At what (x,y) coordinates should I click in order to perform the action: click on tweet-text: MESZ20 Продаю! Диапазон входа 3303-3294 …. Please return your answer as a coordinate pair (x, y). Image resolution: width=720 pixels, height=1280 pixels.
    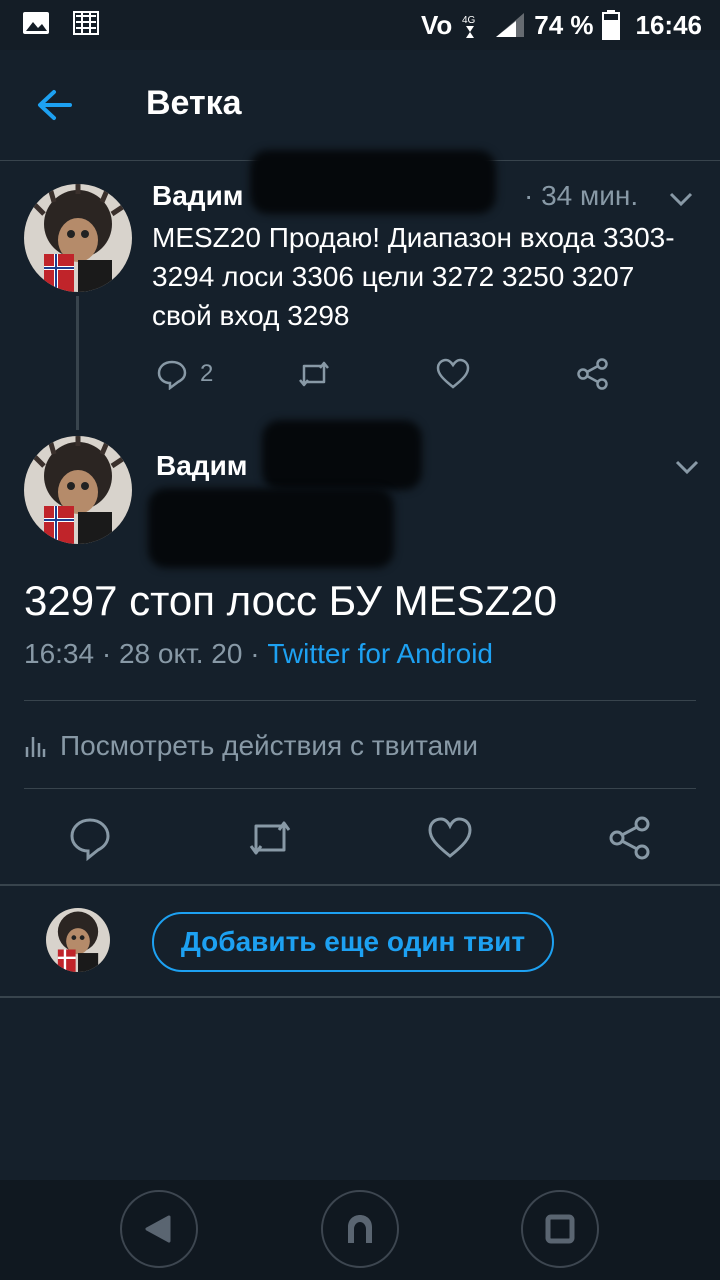
    Looking at the image, I should click on (413, 276).